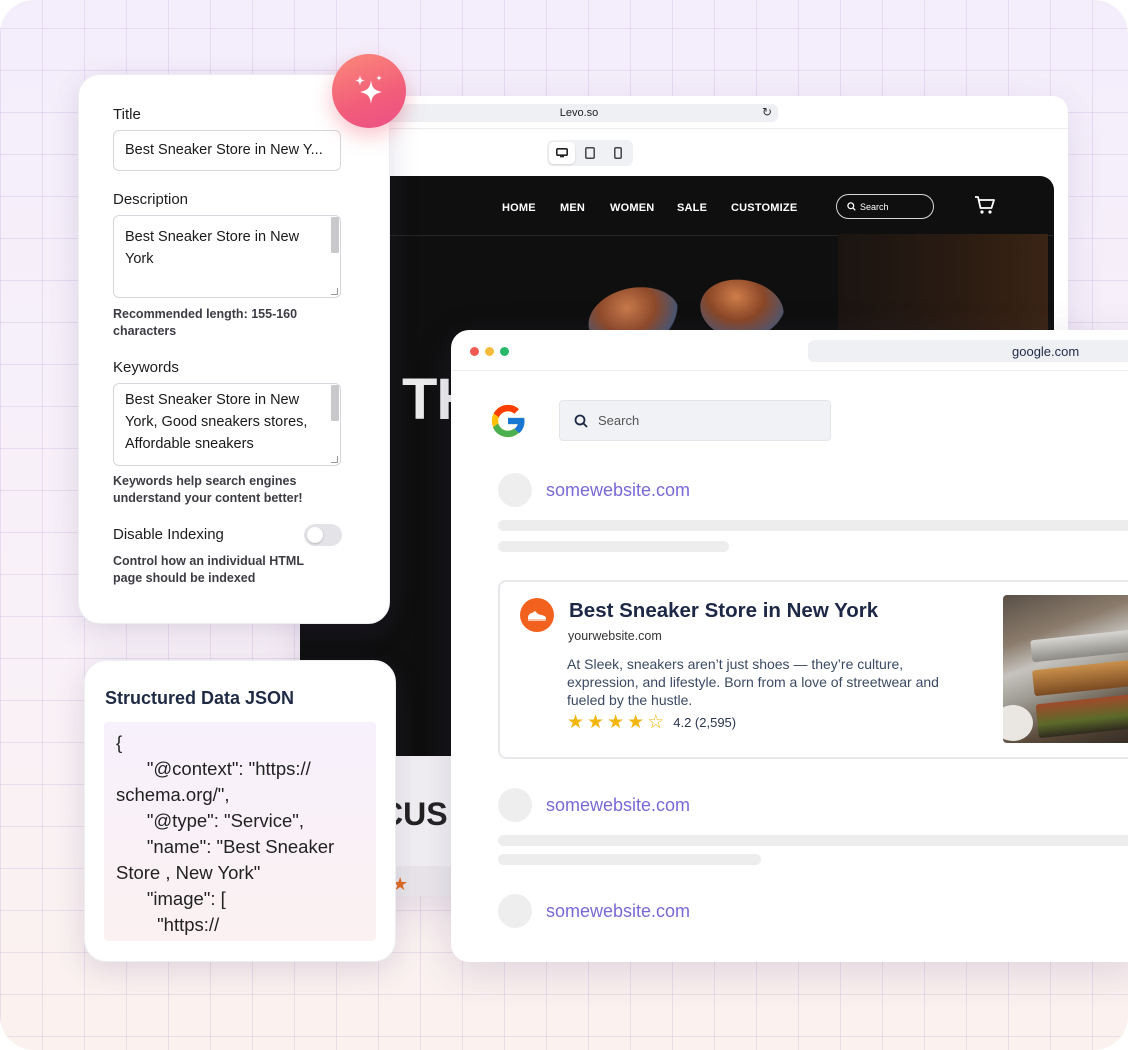  I want to click on description-label: Description, so click(151, 199).